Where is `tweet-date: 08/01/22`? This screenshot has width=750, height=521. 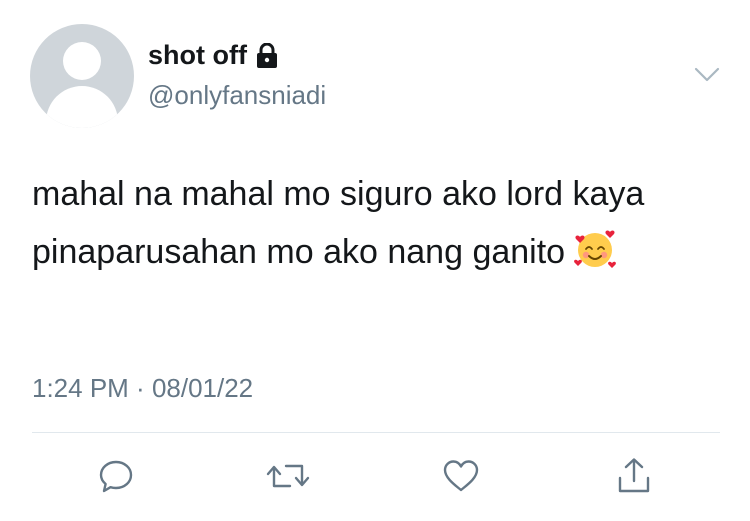
tweet-date: 08/01/22 is located at coordinates (202, 388).